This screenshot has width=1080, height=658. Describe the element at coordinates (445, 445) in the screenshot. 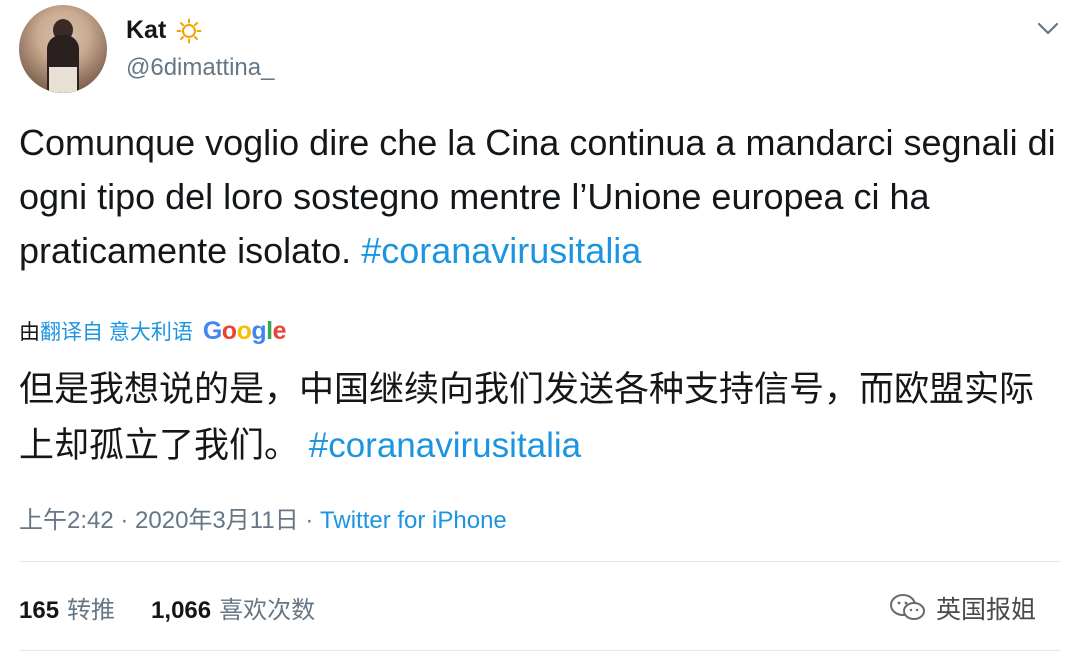

I see `translated-hashtag-link: #coranavirusitalia` at that location.